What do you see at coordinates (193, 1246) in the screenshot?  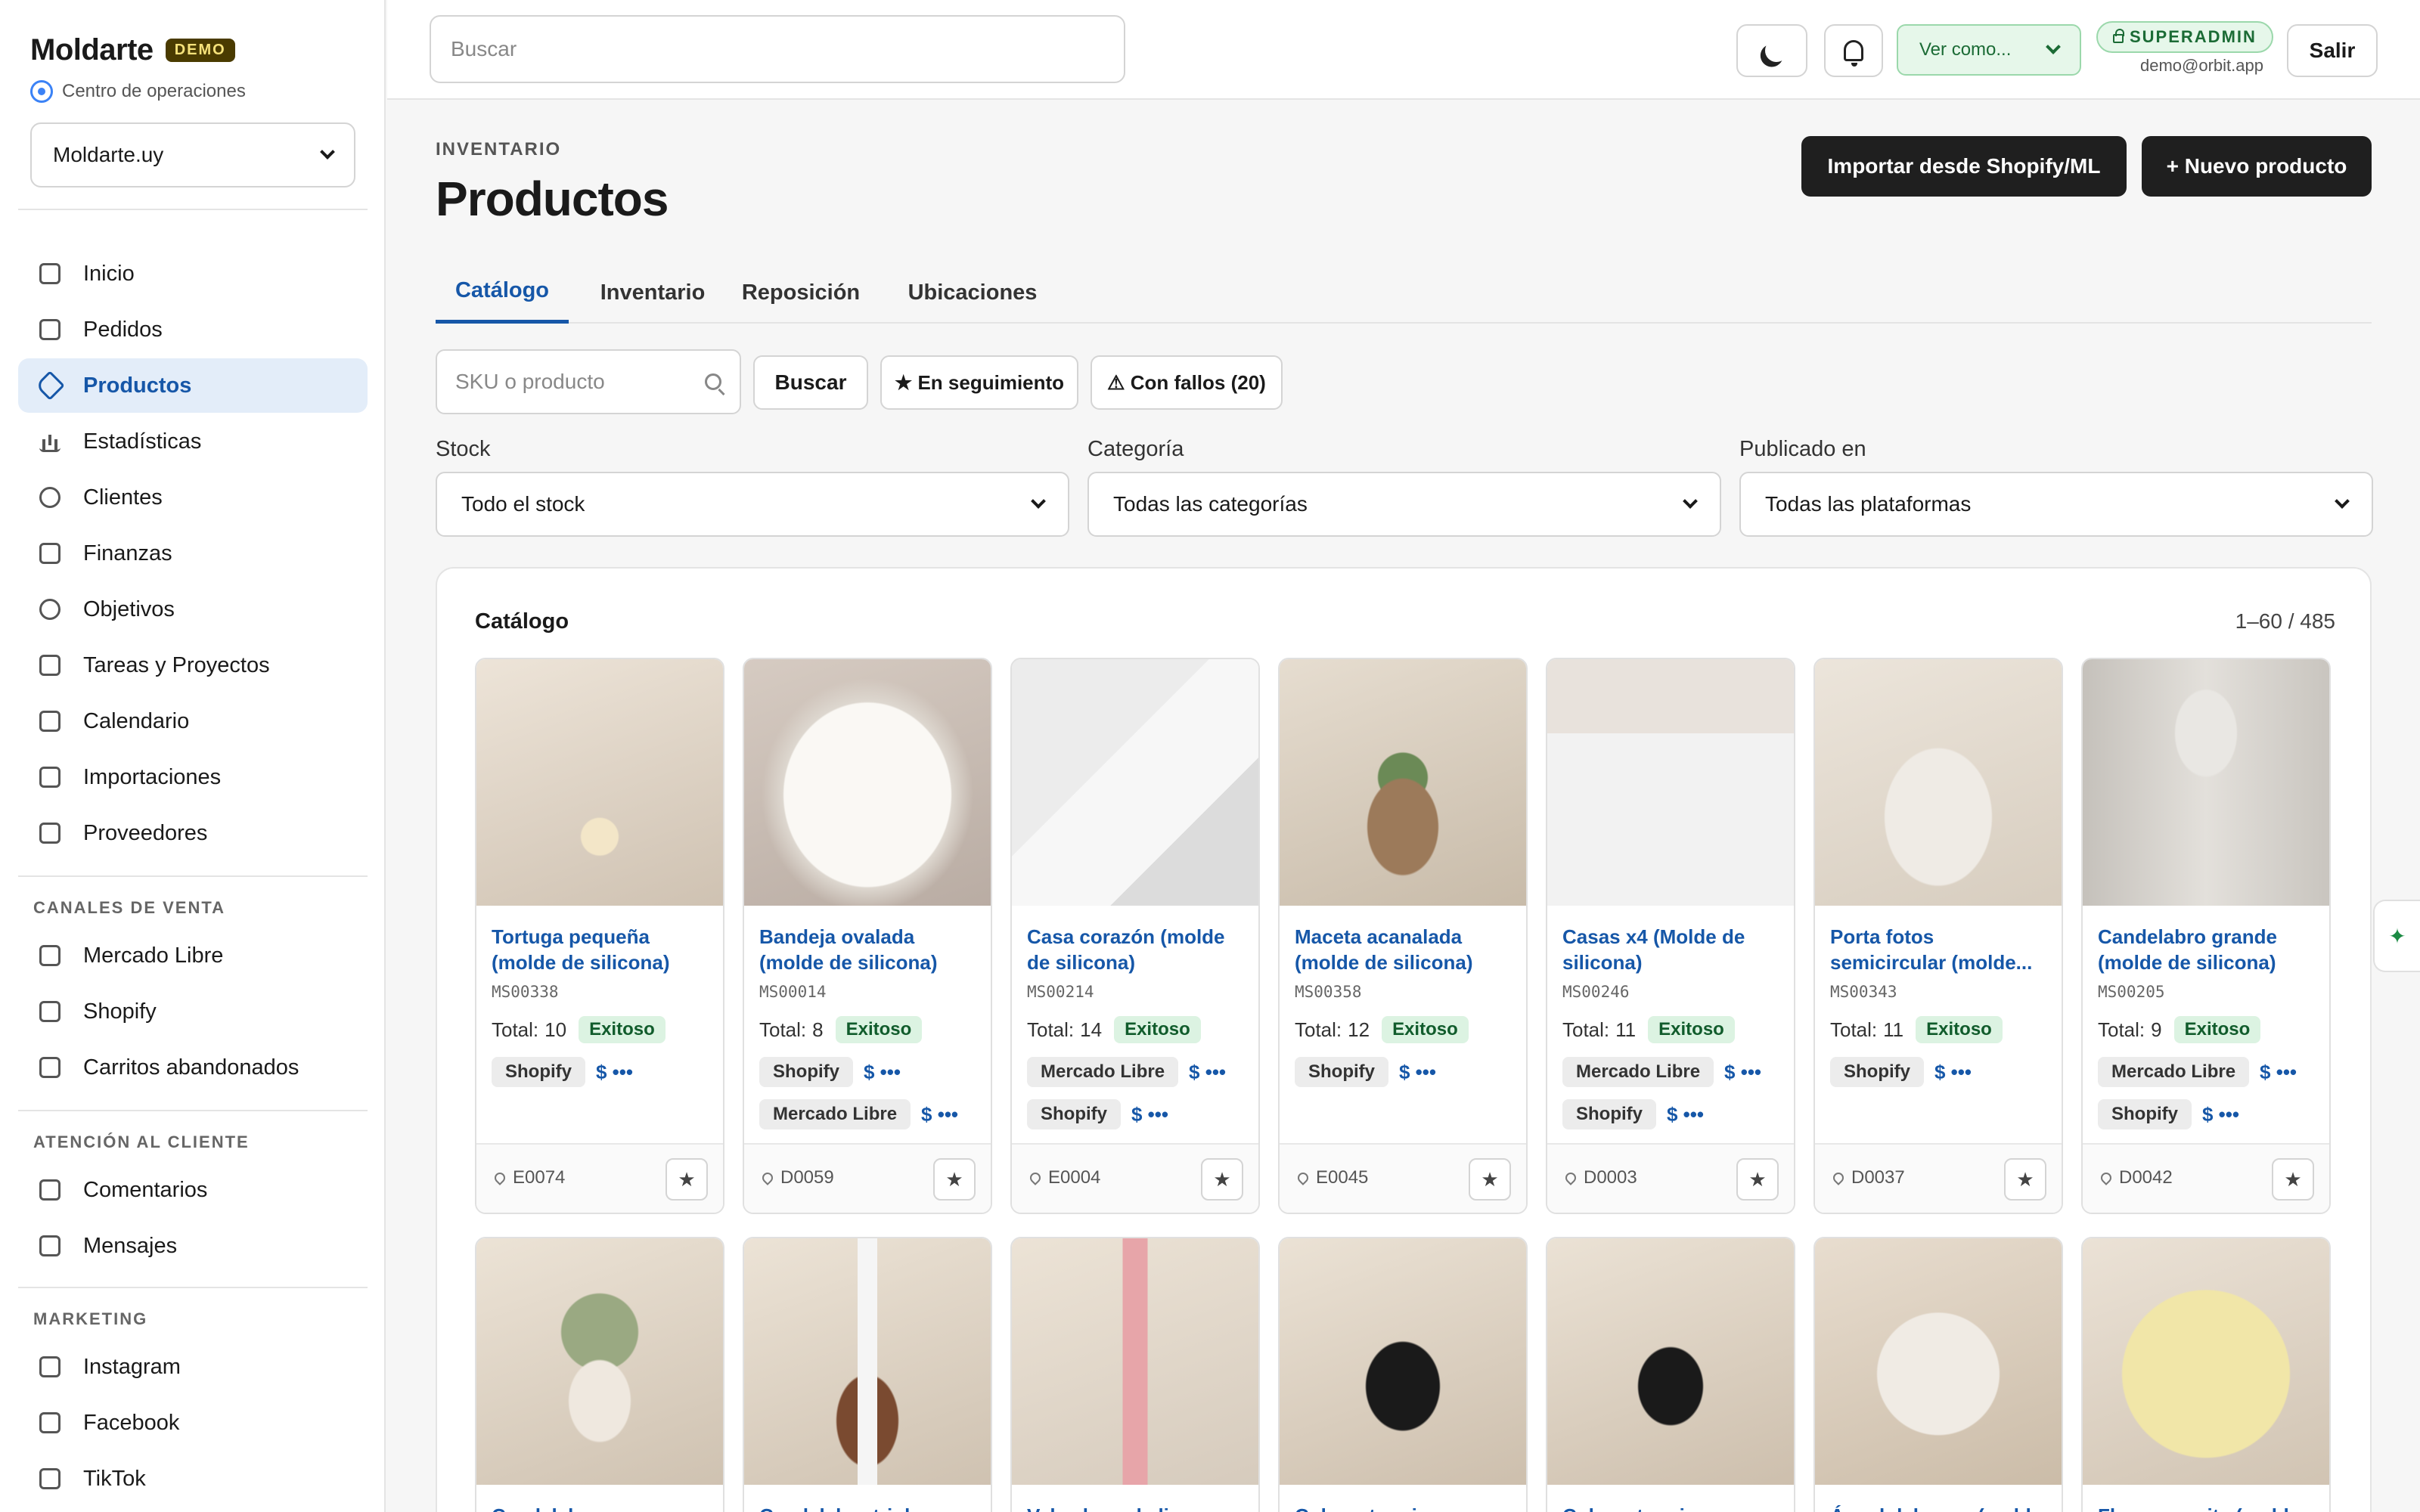 I see `sidebar-item-mensajes: Mensajes` at bounding box center [193, 1246].